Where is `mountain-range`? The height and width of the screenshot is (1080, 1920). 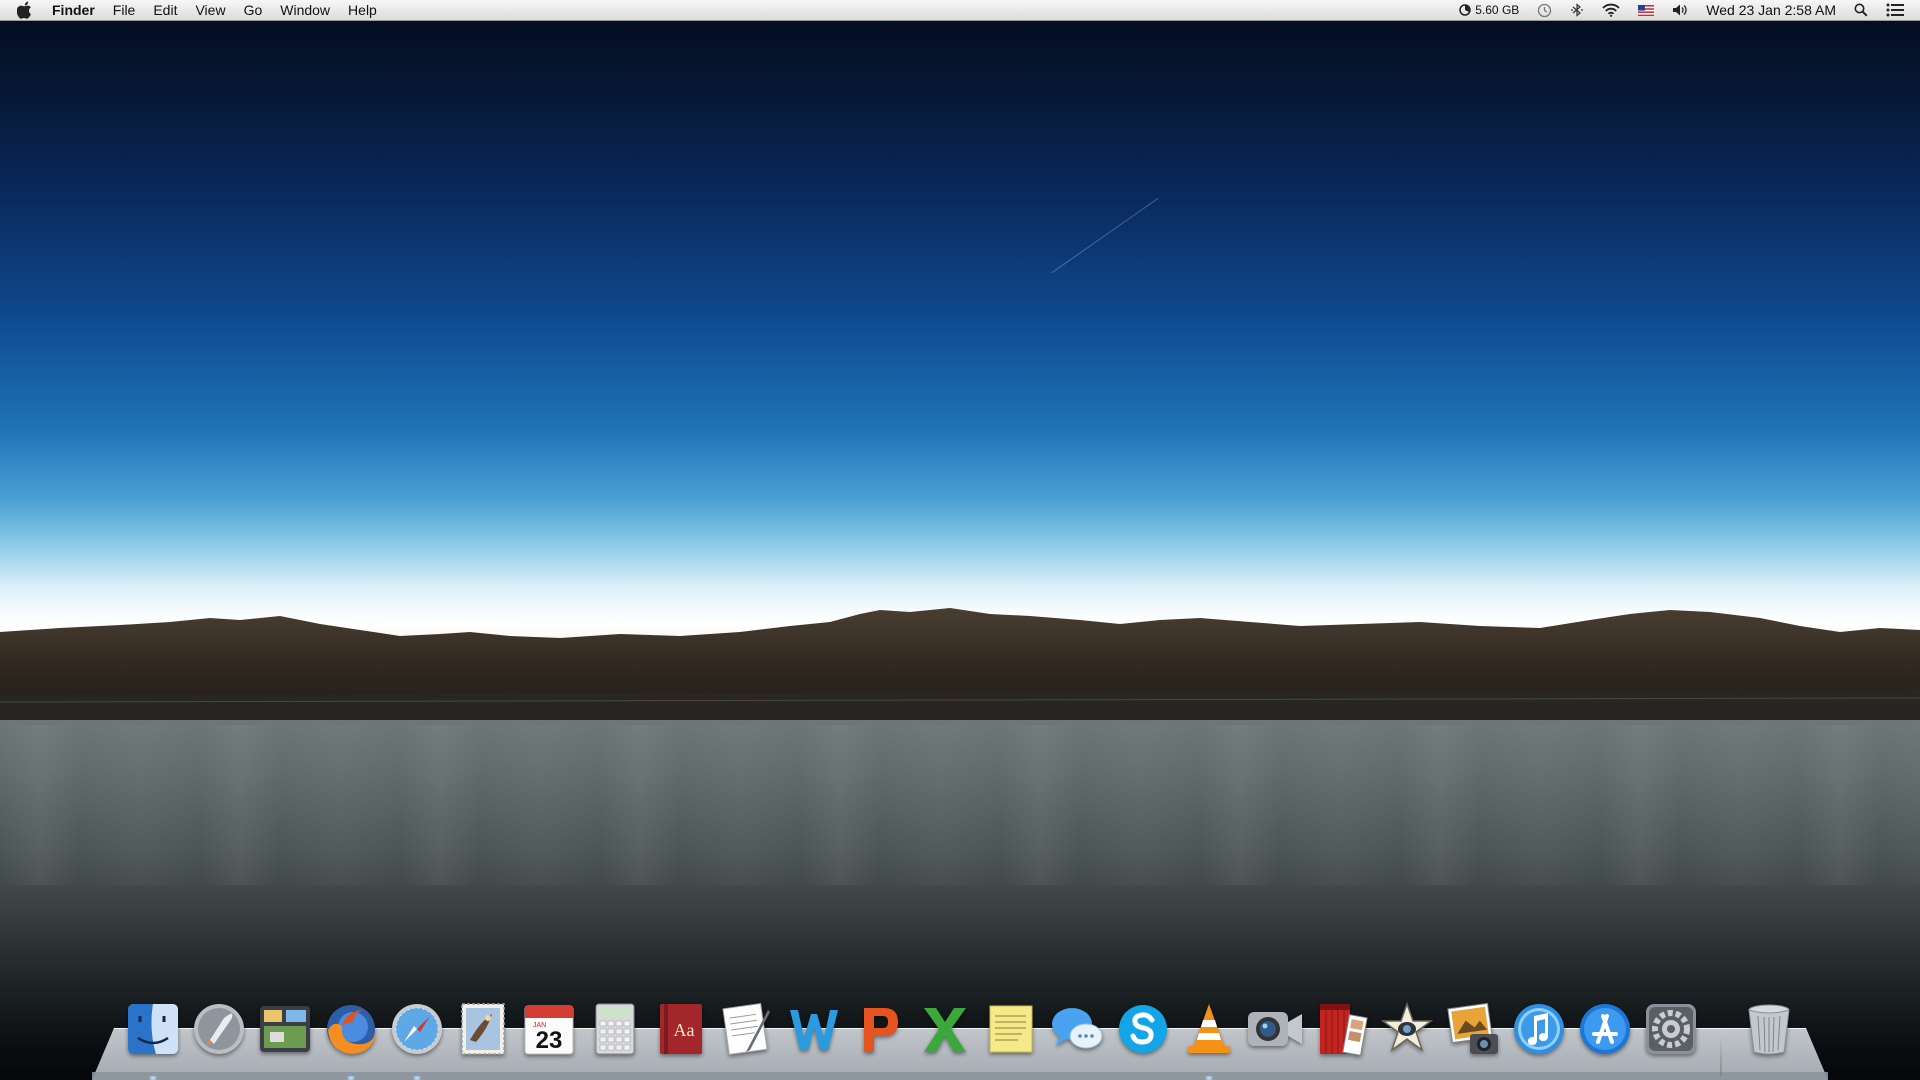 mountain-range is located at coordinates (960, 669).